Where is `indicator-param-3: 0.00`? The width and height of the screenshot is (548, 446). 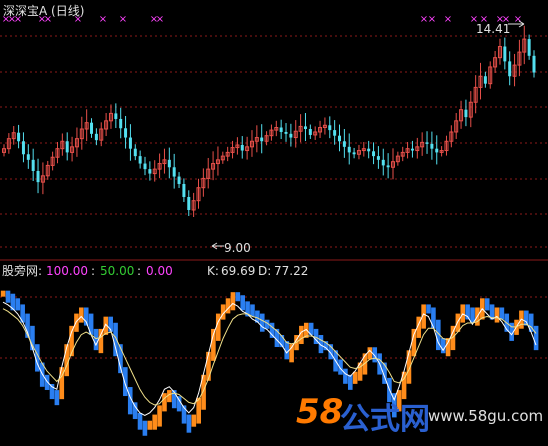 indicator-param-3: 0.00 is located at coordinates (159, 271).